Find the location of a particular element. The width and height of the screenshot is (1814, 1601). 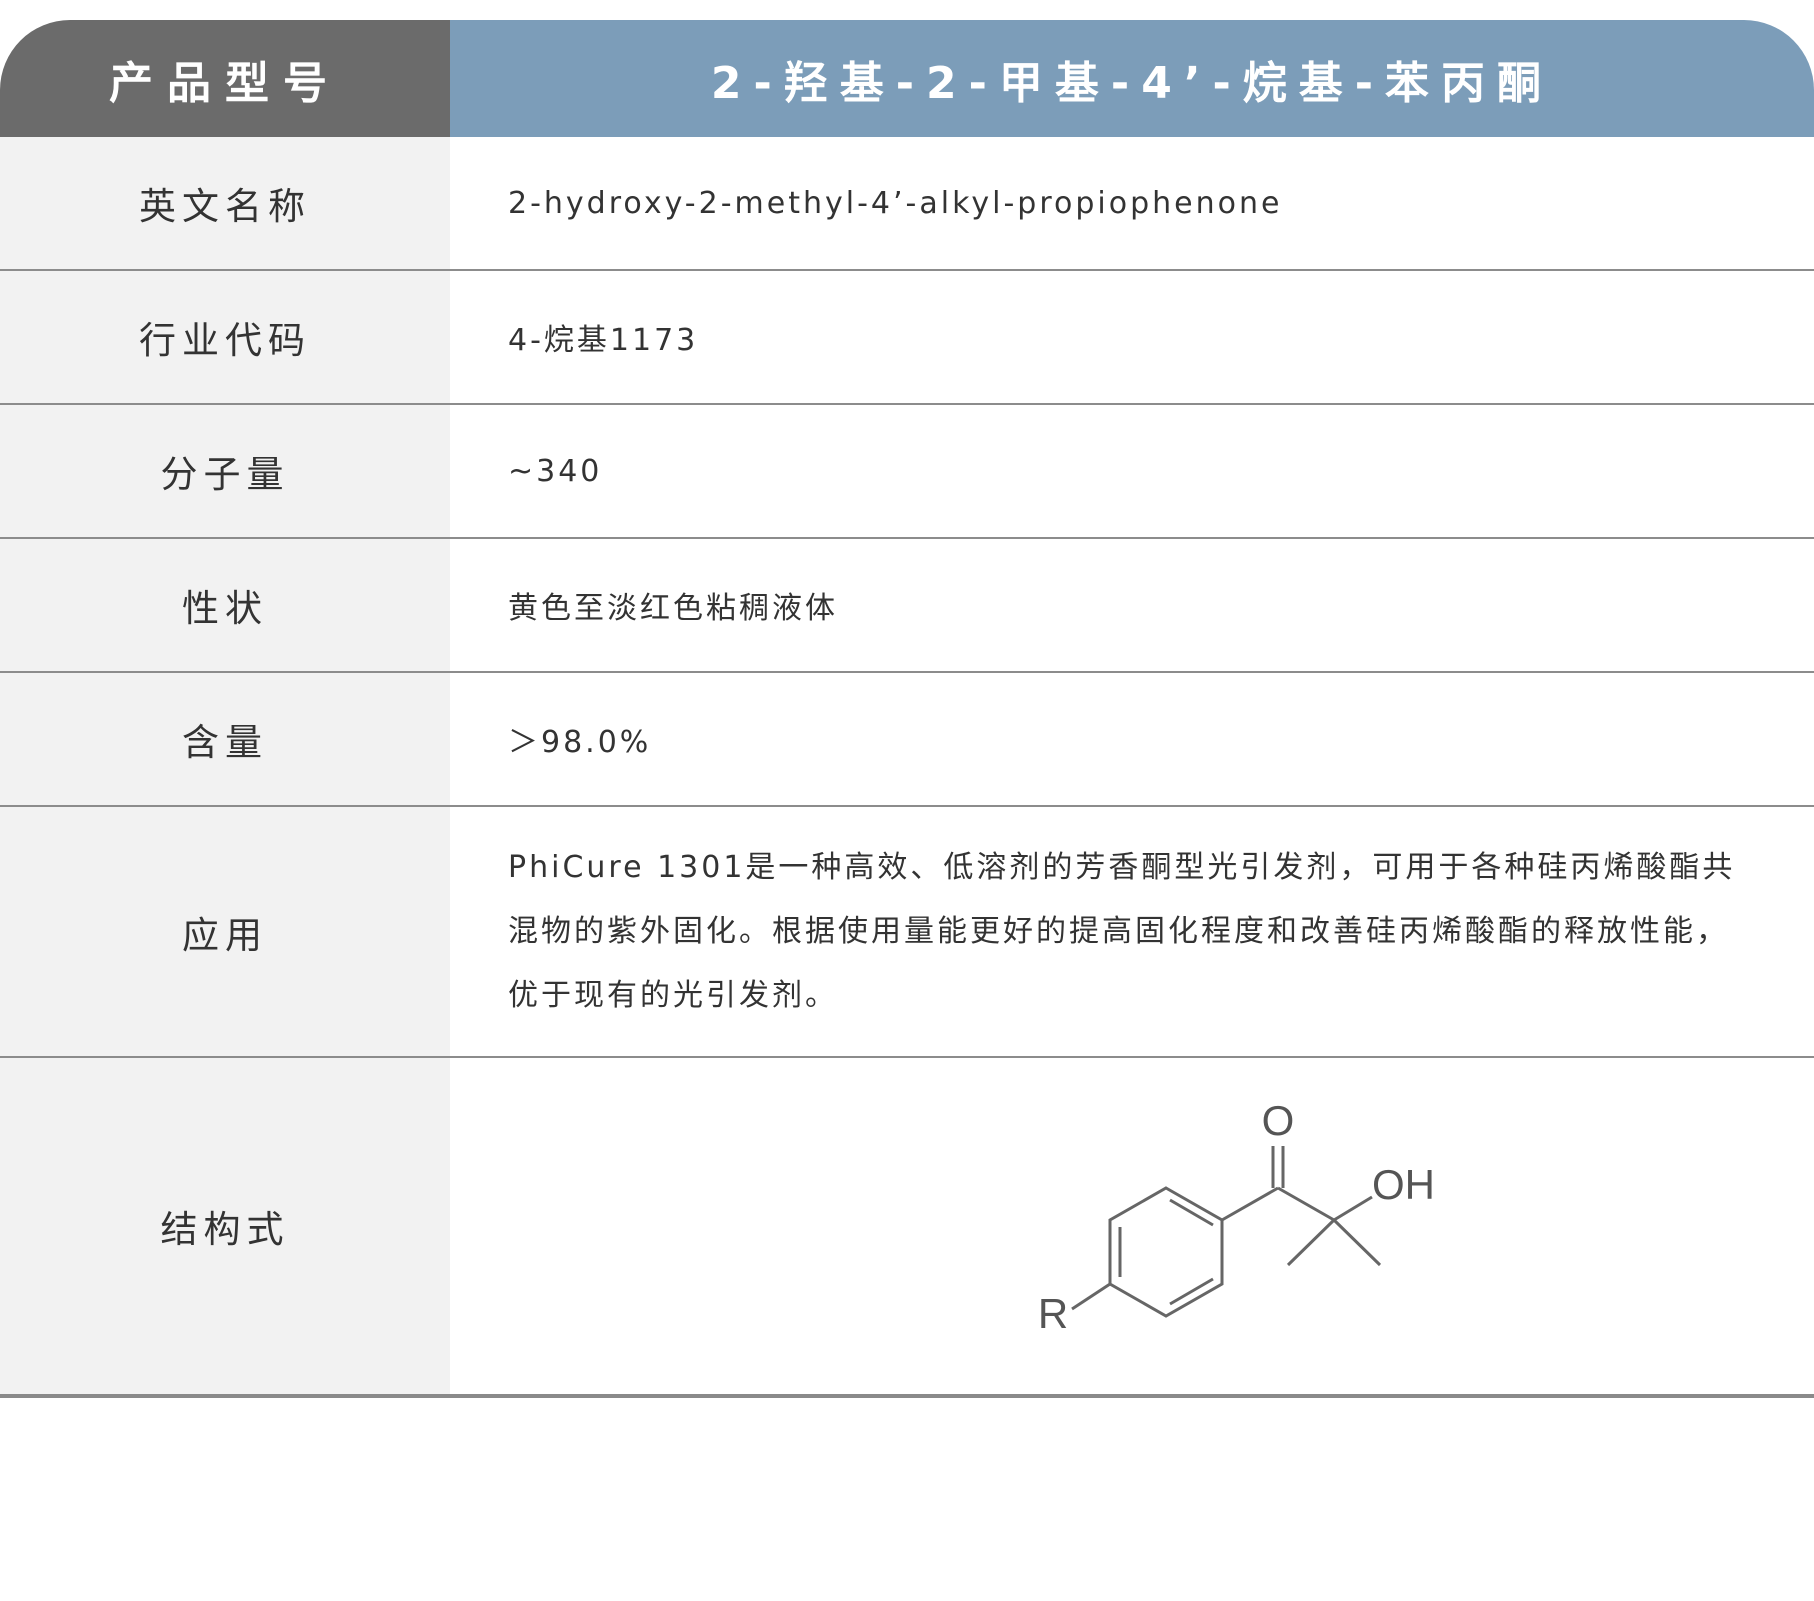

table-row-industry-code: 行业代码 4-烷基1173 is located at coordinates (907, 338).